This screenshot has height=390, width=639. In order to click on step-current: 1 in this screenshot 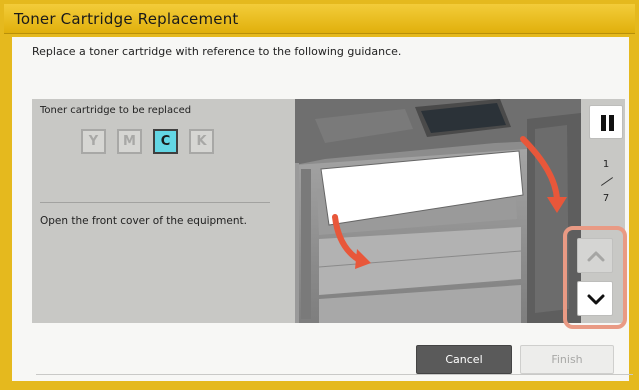, I will do `click(606, 164)`.